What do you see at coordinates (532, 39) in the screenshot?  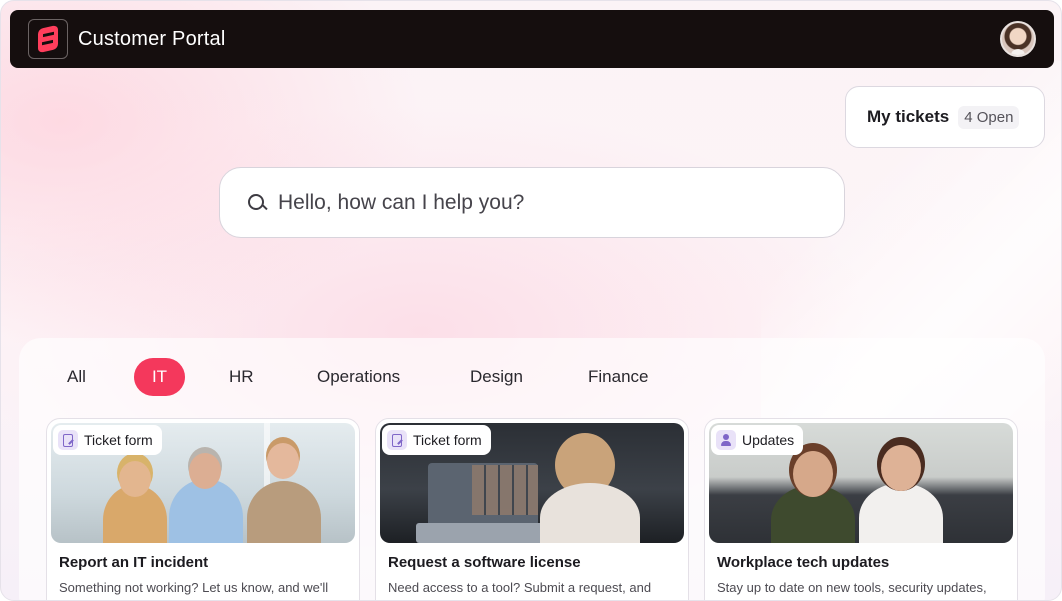 I see `top-navigation-bar: Customer Portal` at bounding box center [532, 39].